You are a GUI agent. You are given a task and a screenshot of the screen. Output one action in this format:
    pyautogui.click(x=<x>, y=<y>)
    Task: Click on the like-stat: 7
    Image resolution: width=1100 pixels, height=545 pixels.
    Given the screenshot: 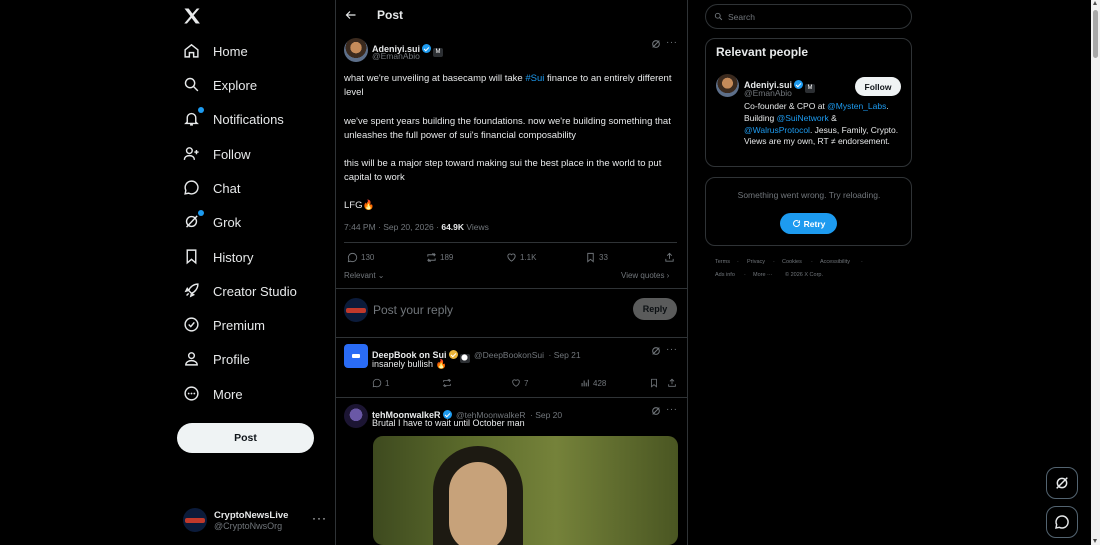 What is the action you would take?
    pyautogui.click(x=519, y=383)
    